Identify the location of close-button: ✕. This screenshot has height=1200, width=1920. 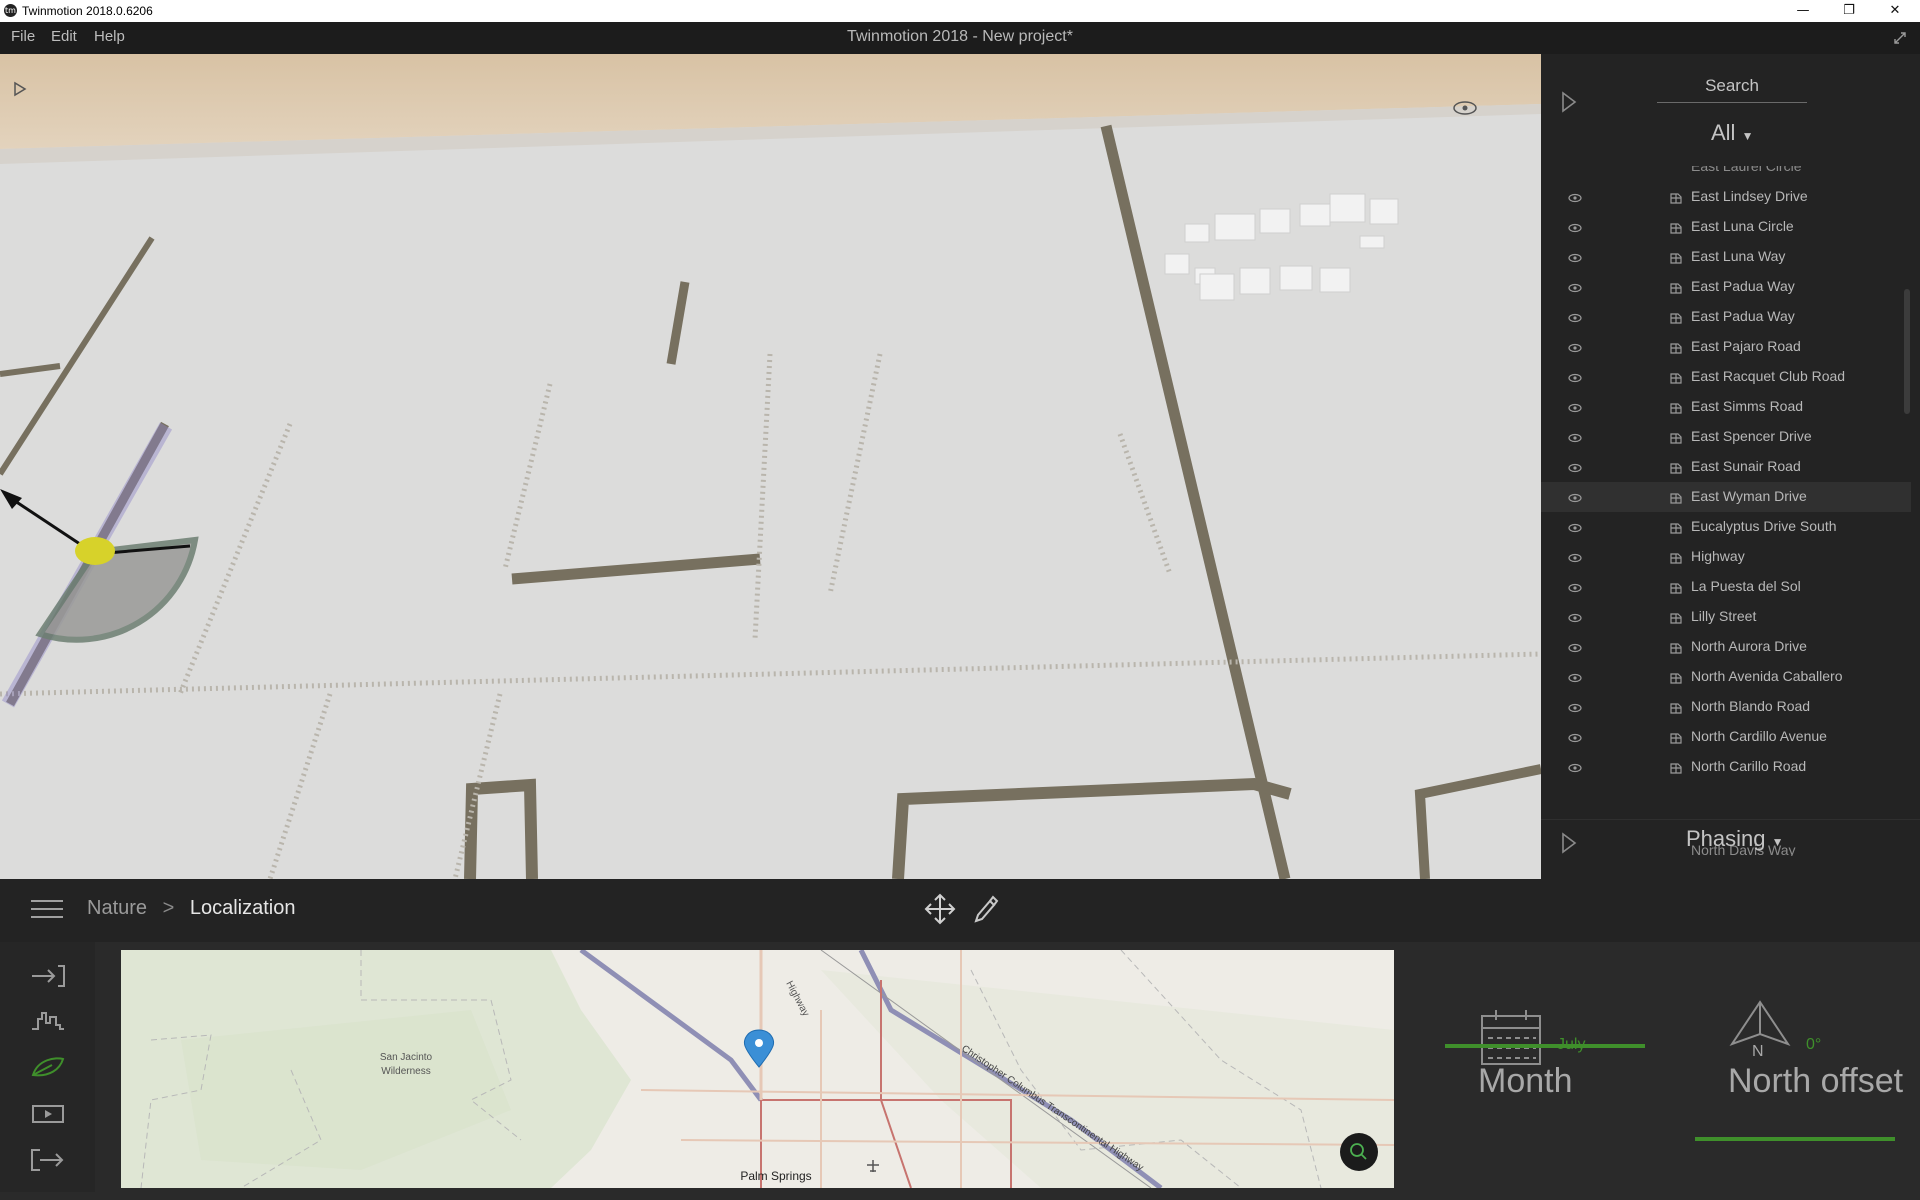
(1895, 11).